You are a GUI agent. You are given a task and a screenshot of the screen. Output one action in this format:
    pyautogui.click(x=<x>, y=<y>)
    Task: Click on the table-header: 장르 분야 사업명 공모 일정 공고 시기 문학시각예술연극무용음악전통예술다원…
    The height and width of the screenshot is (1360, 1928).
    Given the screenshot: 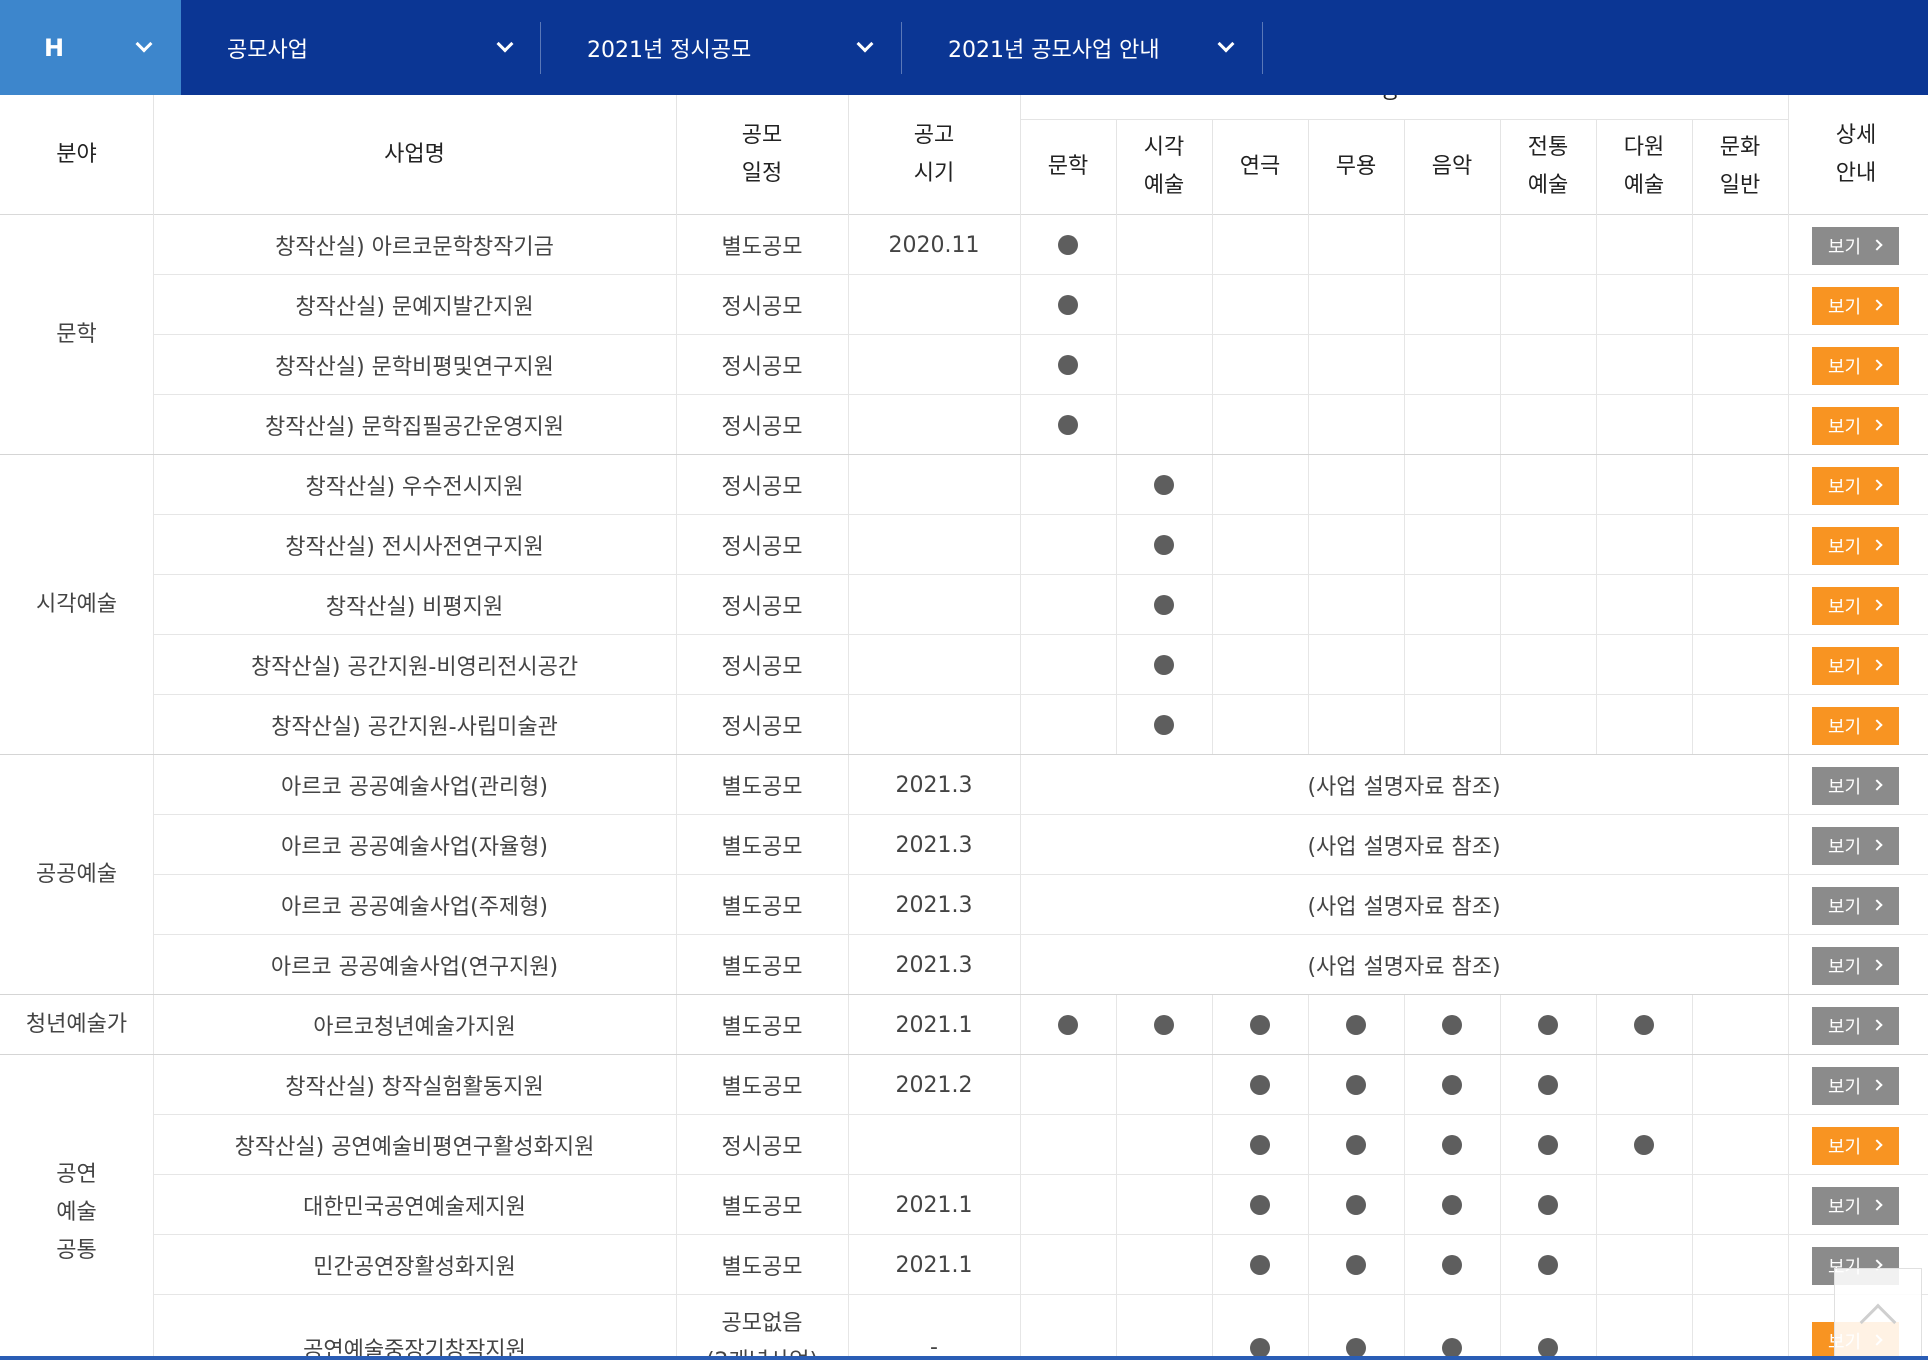 What is the action you would take?
    pyautogui.click(x=964, y=147)
    